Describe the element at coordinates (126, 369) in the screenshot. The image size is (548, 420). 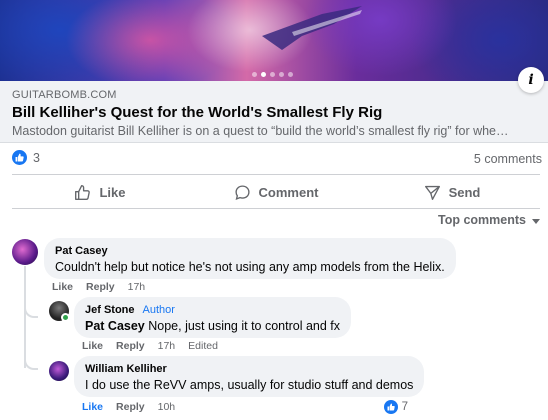
I see `commenter-name: William Kelliher` at that location.